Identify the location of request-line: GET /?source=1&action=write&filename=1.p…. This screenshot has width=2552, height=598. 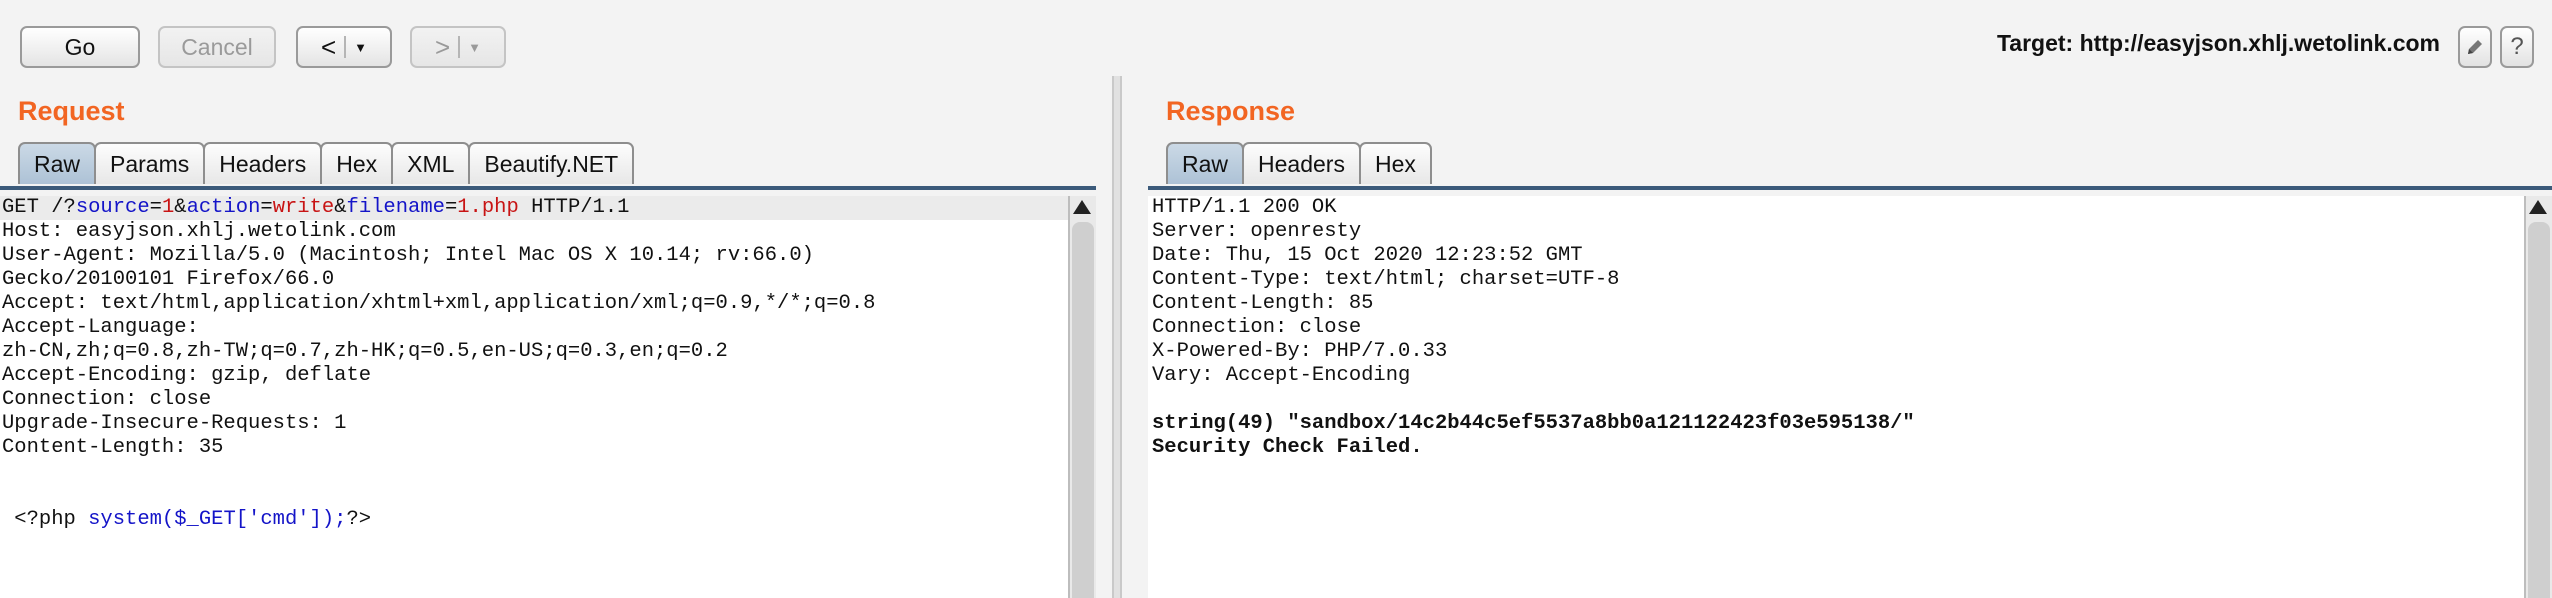
(534, 208).